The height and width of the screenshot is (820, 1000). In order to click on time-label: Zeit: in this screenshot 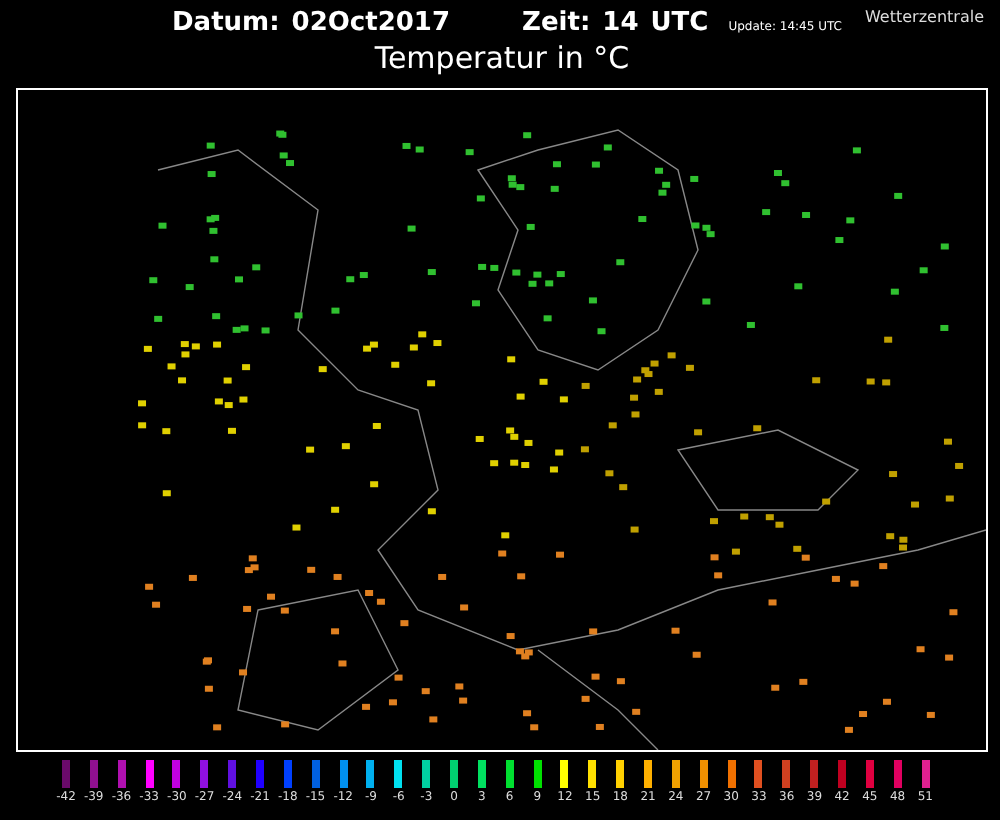, I will do `click(556, 23)`.